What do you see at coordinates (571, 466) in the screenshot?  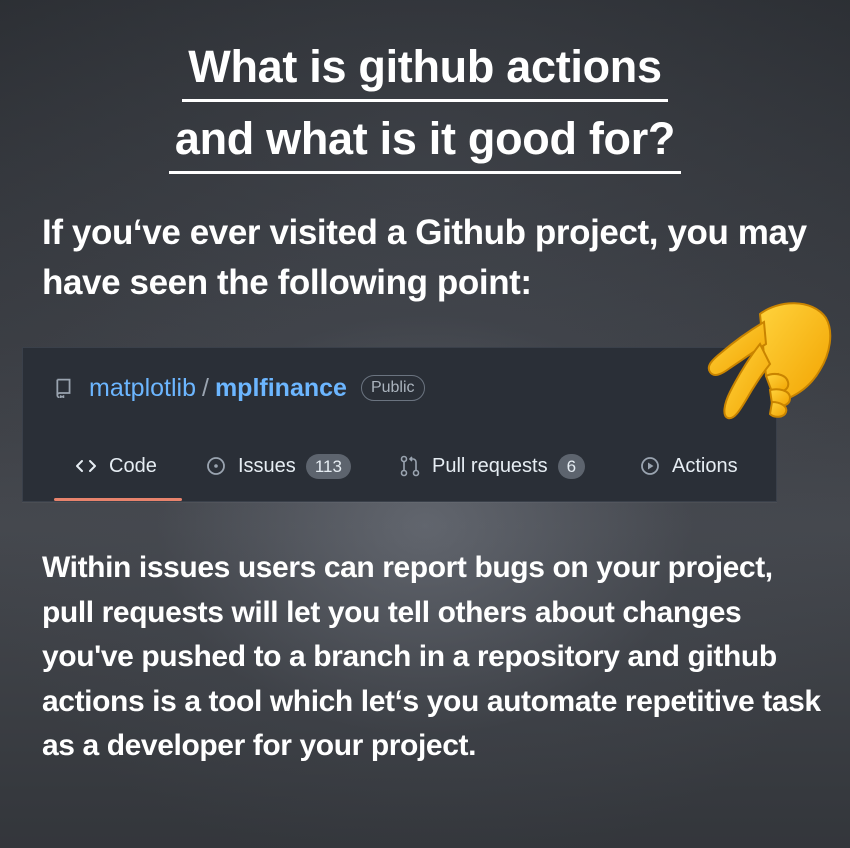 I see `pull-requests-count-badge: 6` at bounding box center [571, 466].